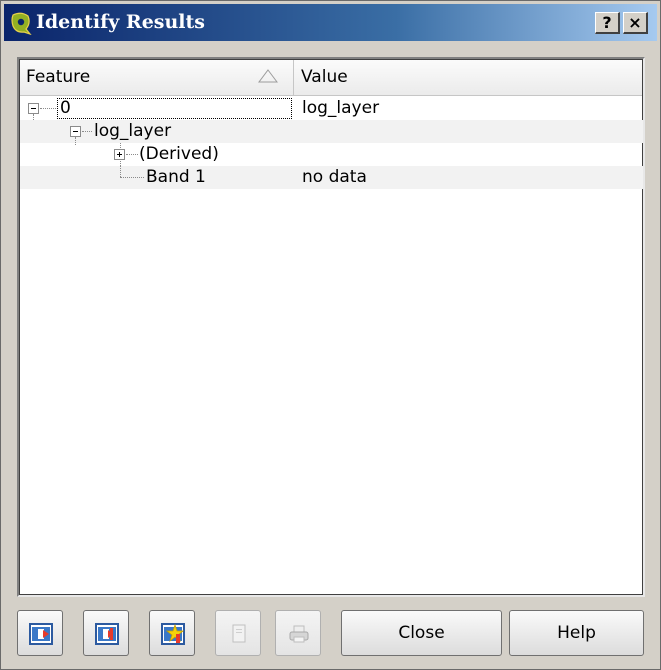 Image resolution: width=661 pixels, height=670 pixels. I want to click on tree-row: 0 log_layer, so click(331, 109).